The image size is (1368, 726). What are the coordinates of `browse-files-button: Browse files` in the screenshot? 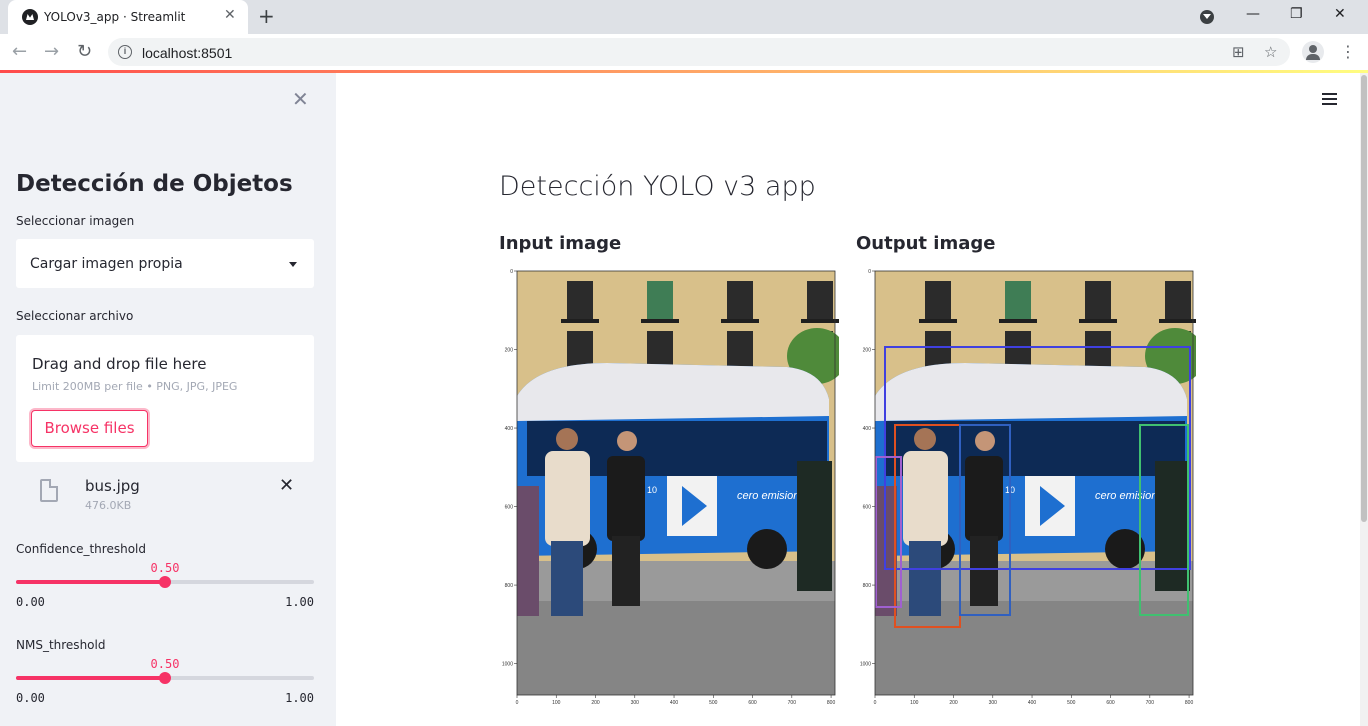 It's located at (89, 428).